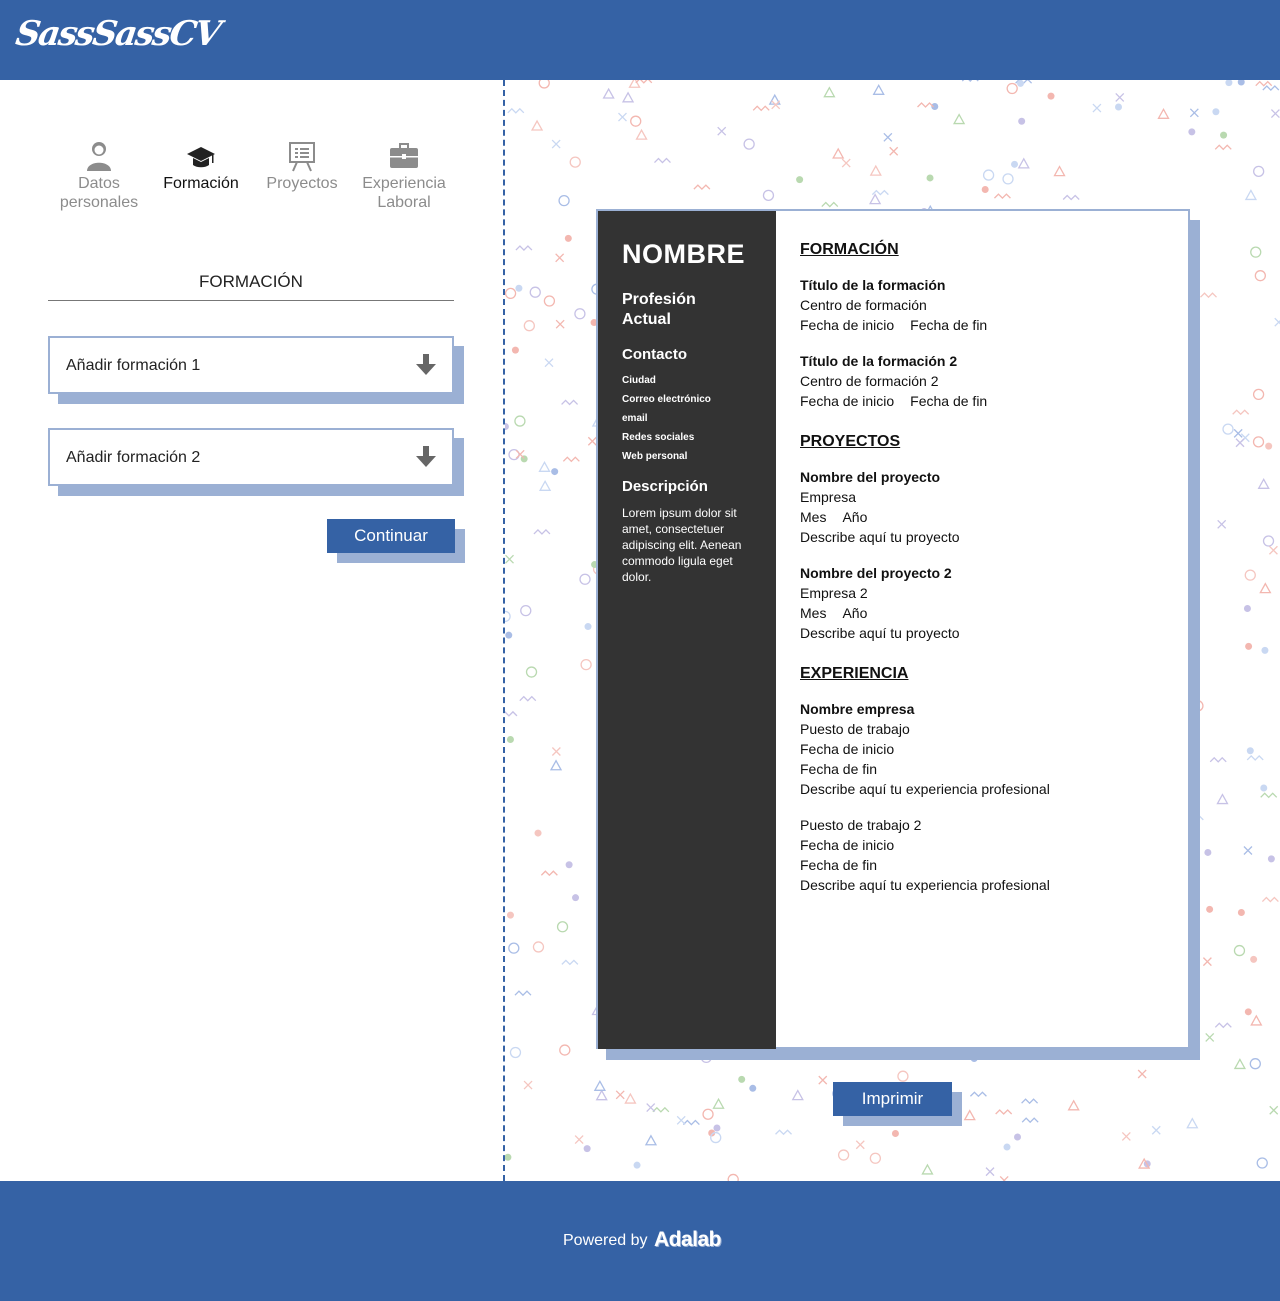 The image size is (1280, 1301). I want to click on cv-entry-dates: Fecha de inicio Fecha de fin, so click(990, 325).